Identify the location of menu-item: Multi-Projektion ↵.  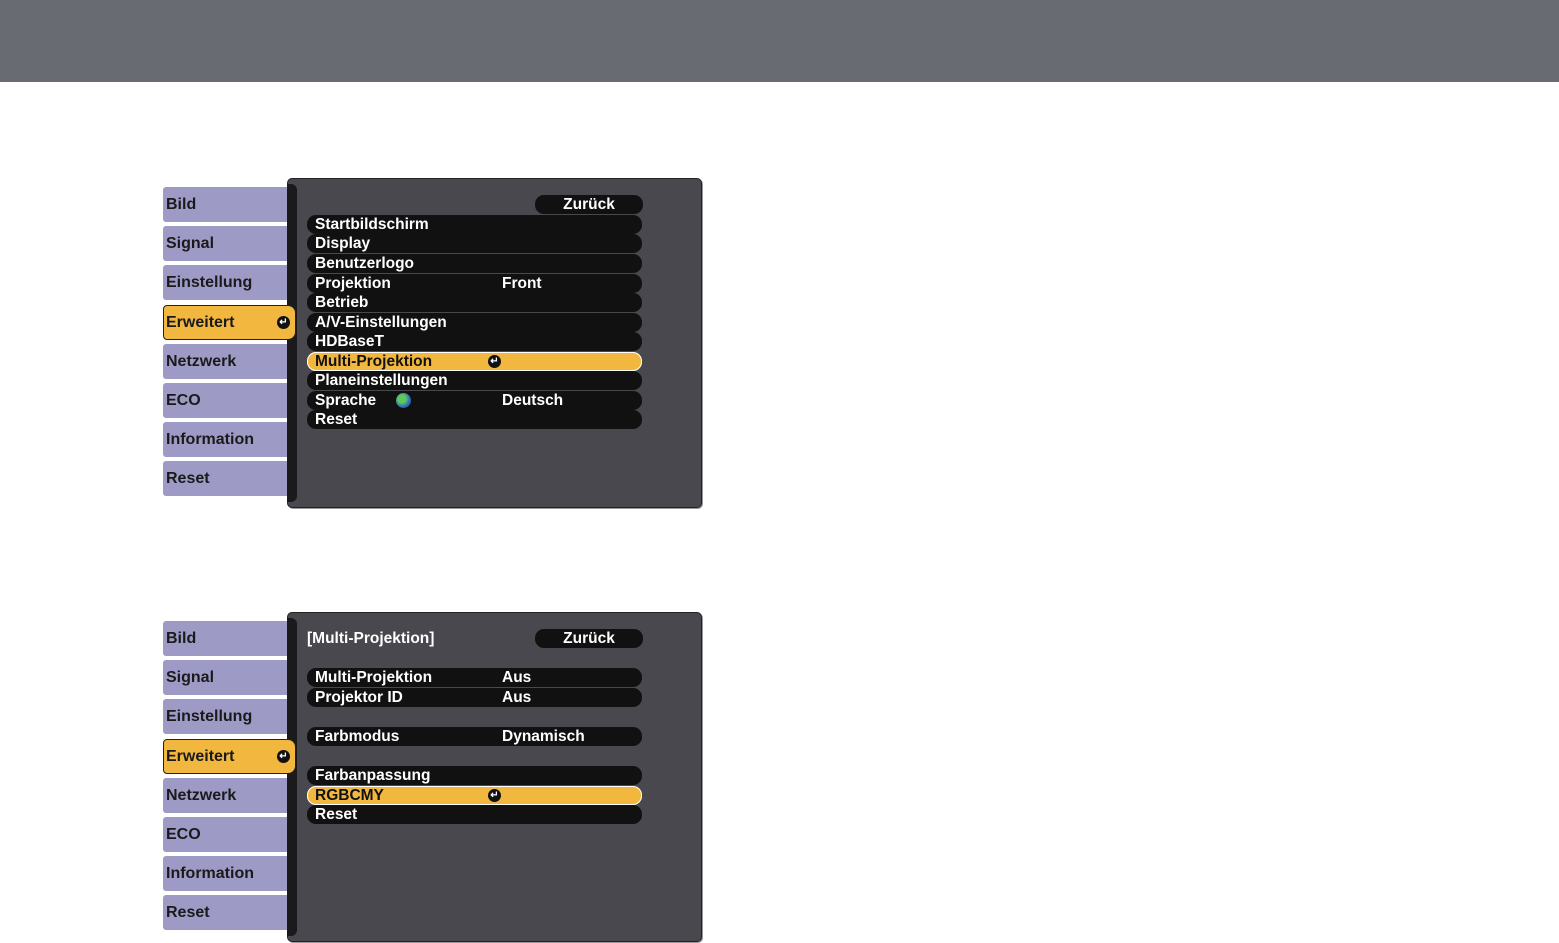
(474, 361).